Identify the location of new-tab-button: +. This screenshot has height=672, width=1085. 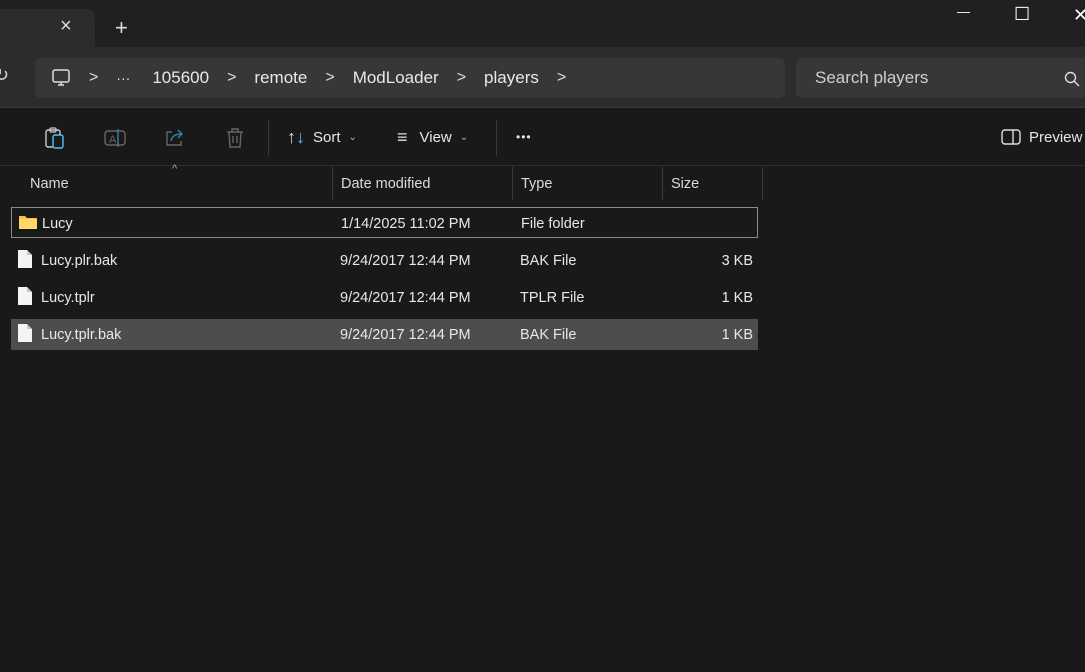
(121, 28).